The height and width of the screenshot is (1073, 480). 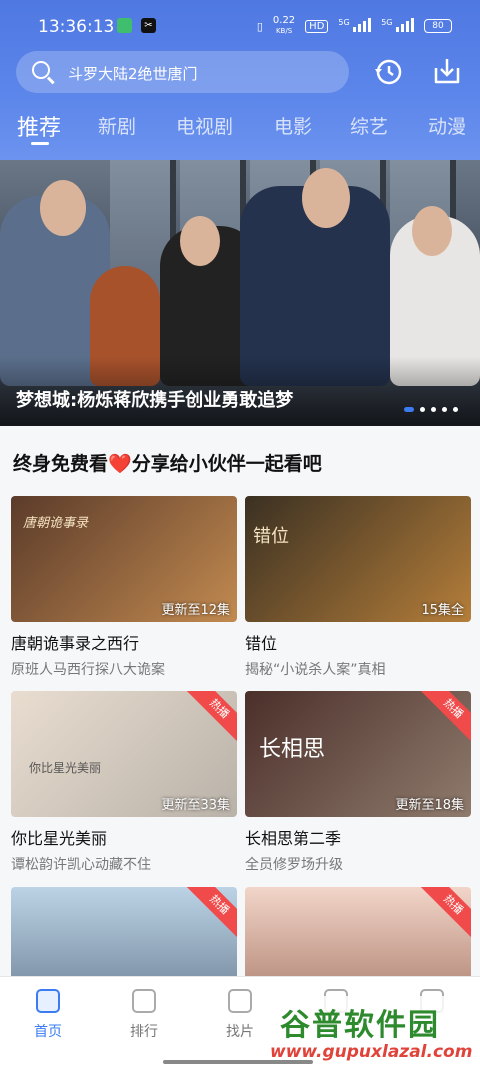 What do you see at coordinates (358, 754) in the screenshot?
I see `card-thumbnail: 长相思 热播 更新至18集` at bounding box center [358, 754].